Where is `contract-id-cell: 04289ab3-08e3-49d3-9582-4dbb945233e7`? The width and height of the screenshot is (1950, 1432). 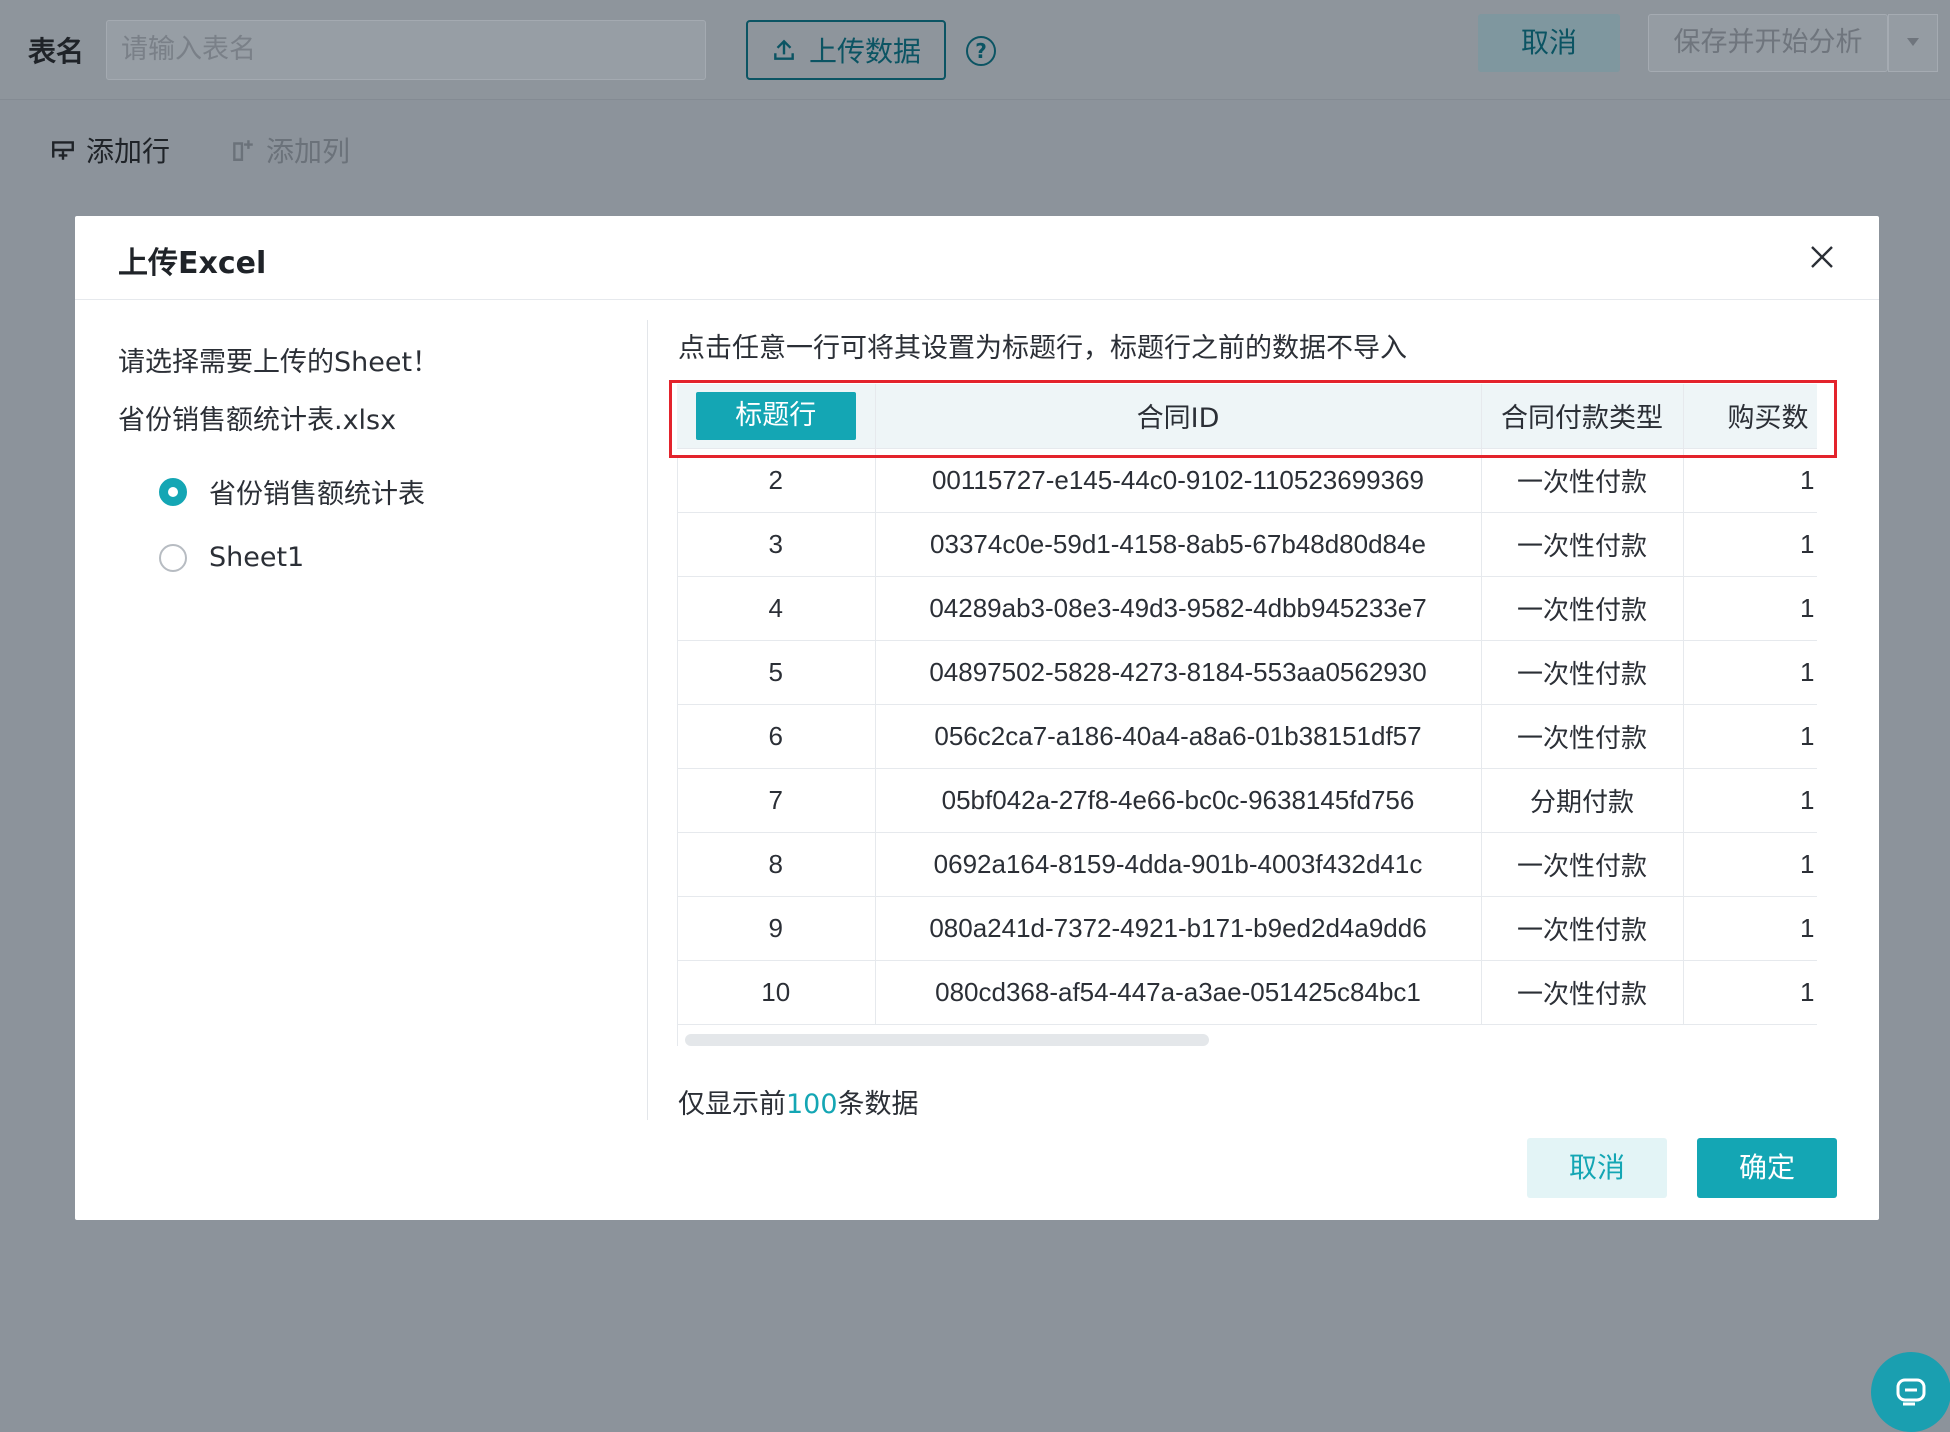 contract-id-cell: 04289ab3-08e3-49d3-9582-4dbb945233e7 is located at coordinates (1178, 608).